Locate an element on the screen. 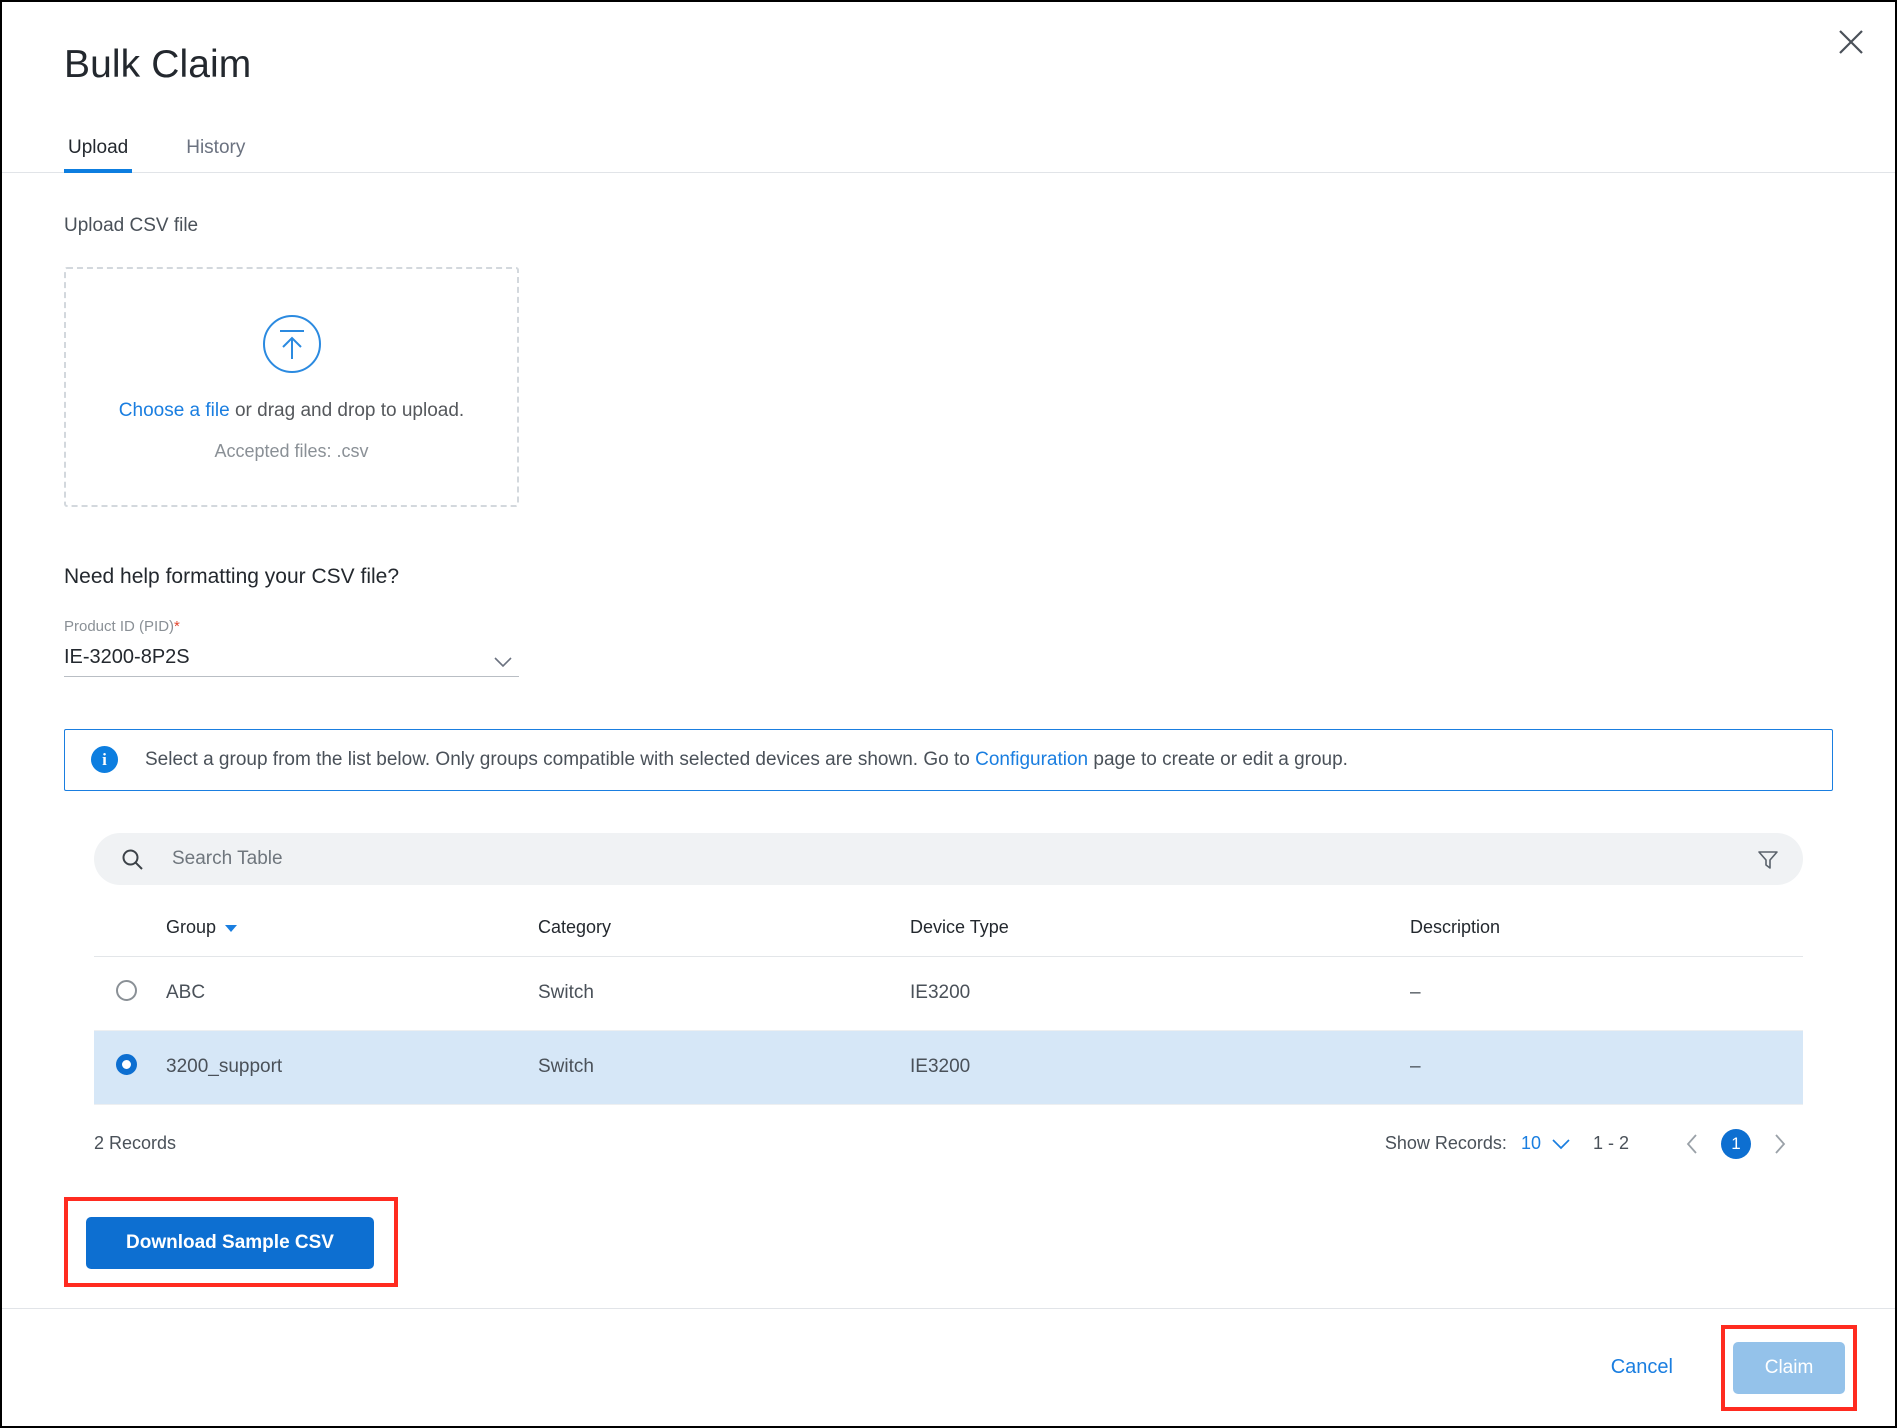  sort-descending-icon is located at coordinates (231, 928).